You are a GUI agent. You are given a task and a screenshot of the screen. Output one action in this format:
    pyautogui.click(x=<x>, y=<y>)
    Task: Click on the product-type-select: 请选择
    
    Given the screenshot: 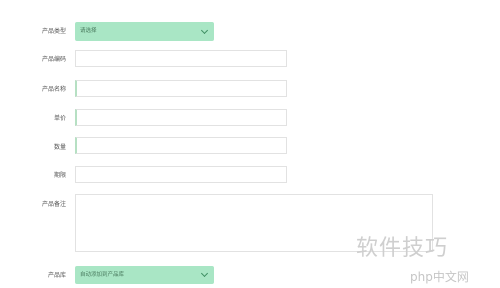 What is the action you would take?
    pyautogui.click(x=144, y=31)
    